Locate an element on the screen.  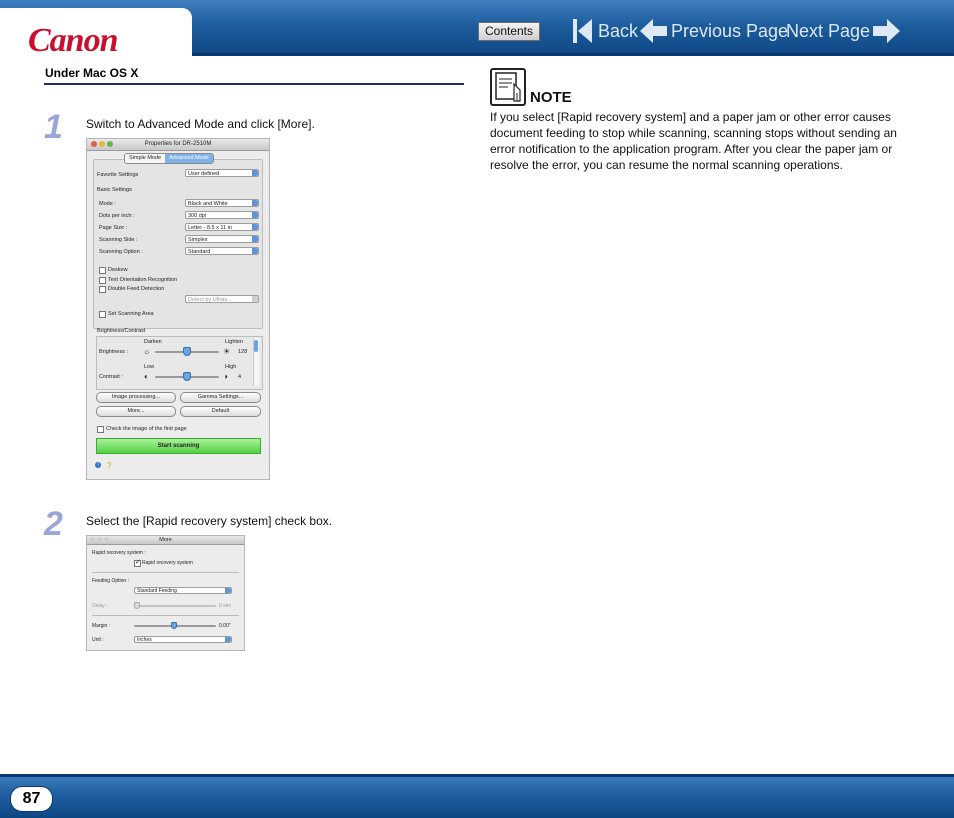
basic-settings-label: Basic Settings is located at coordinates (114, 190).